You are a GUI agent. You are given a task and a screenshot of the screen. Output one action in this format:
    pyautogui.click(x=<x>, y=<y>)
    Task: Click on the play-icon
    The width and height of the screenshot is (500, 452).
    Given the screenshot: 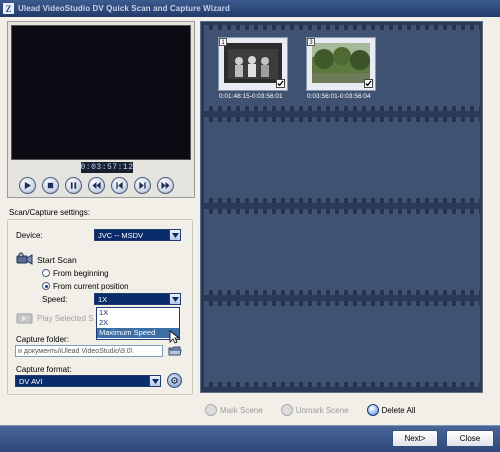 What is the action you would take?
    pyautogui.click(x=28, y=185)
    